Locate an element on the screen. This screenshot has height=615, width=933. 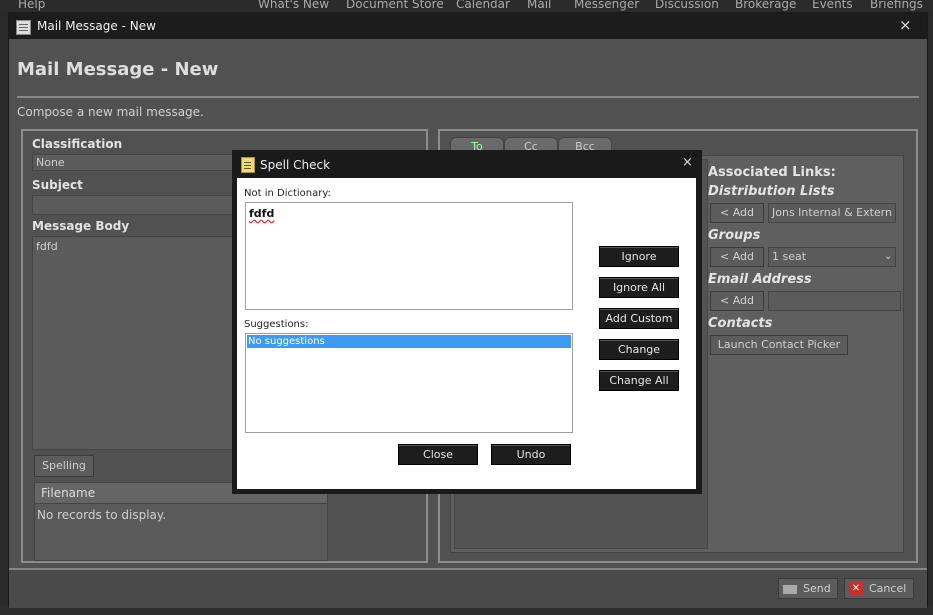
message-body-label: Message Body is located at coordinates (81, 226).